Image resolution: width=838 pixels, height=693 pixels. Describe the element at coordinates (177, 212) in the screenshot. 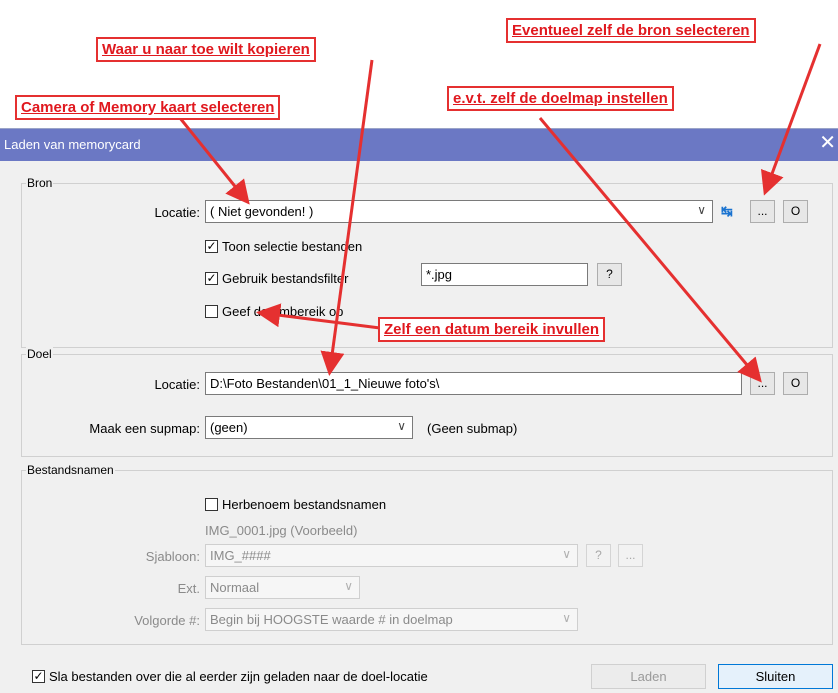

I see `bron-locatie-label: Locatie:` at that location.